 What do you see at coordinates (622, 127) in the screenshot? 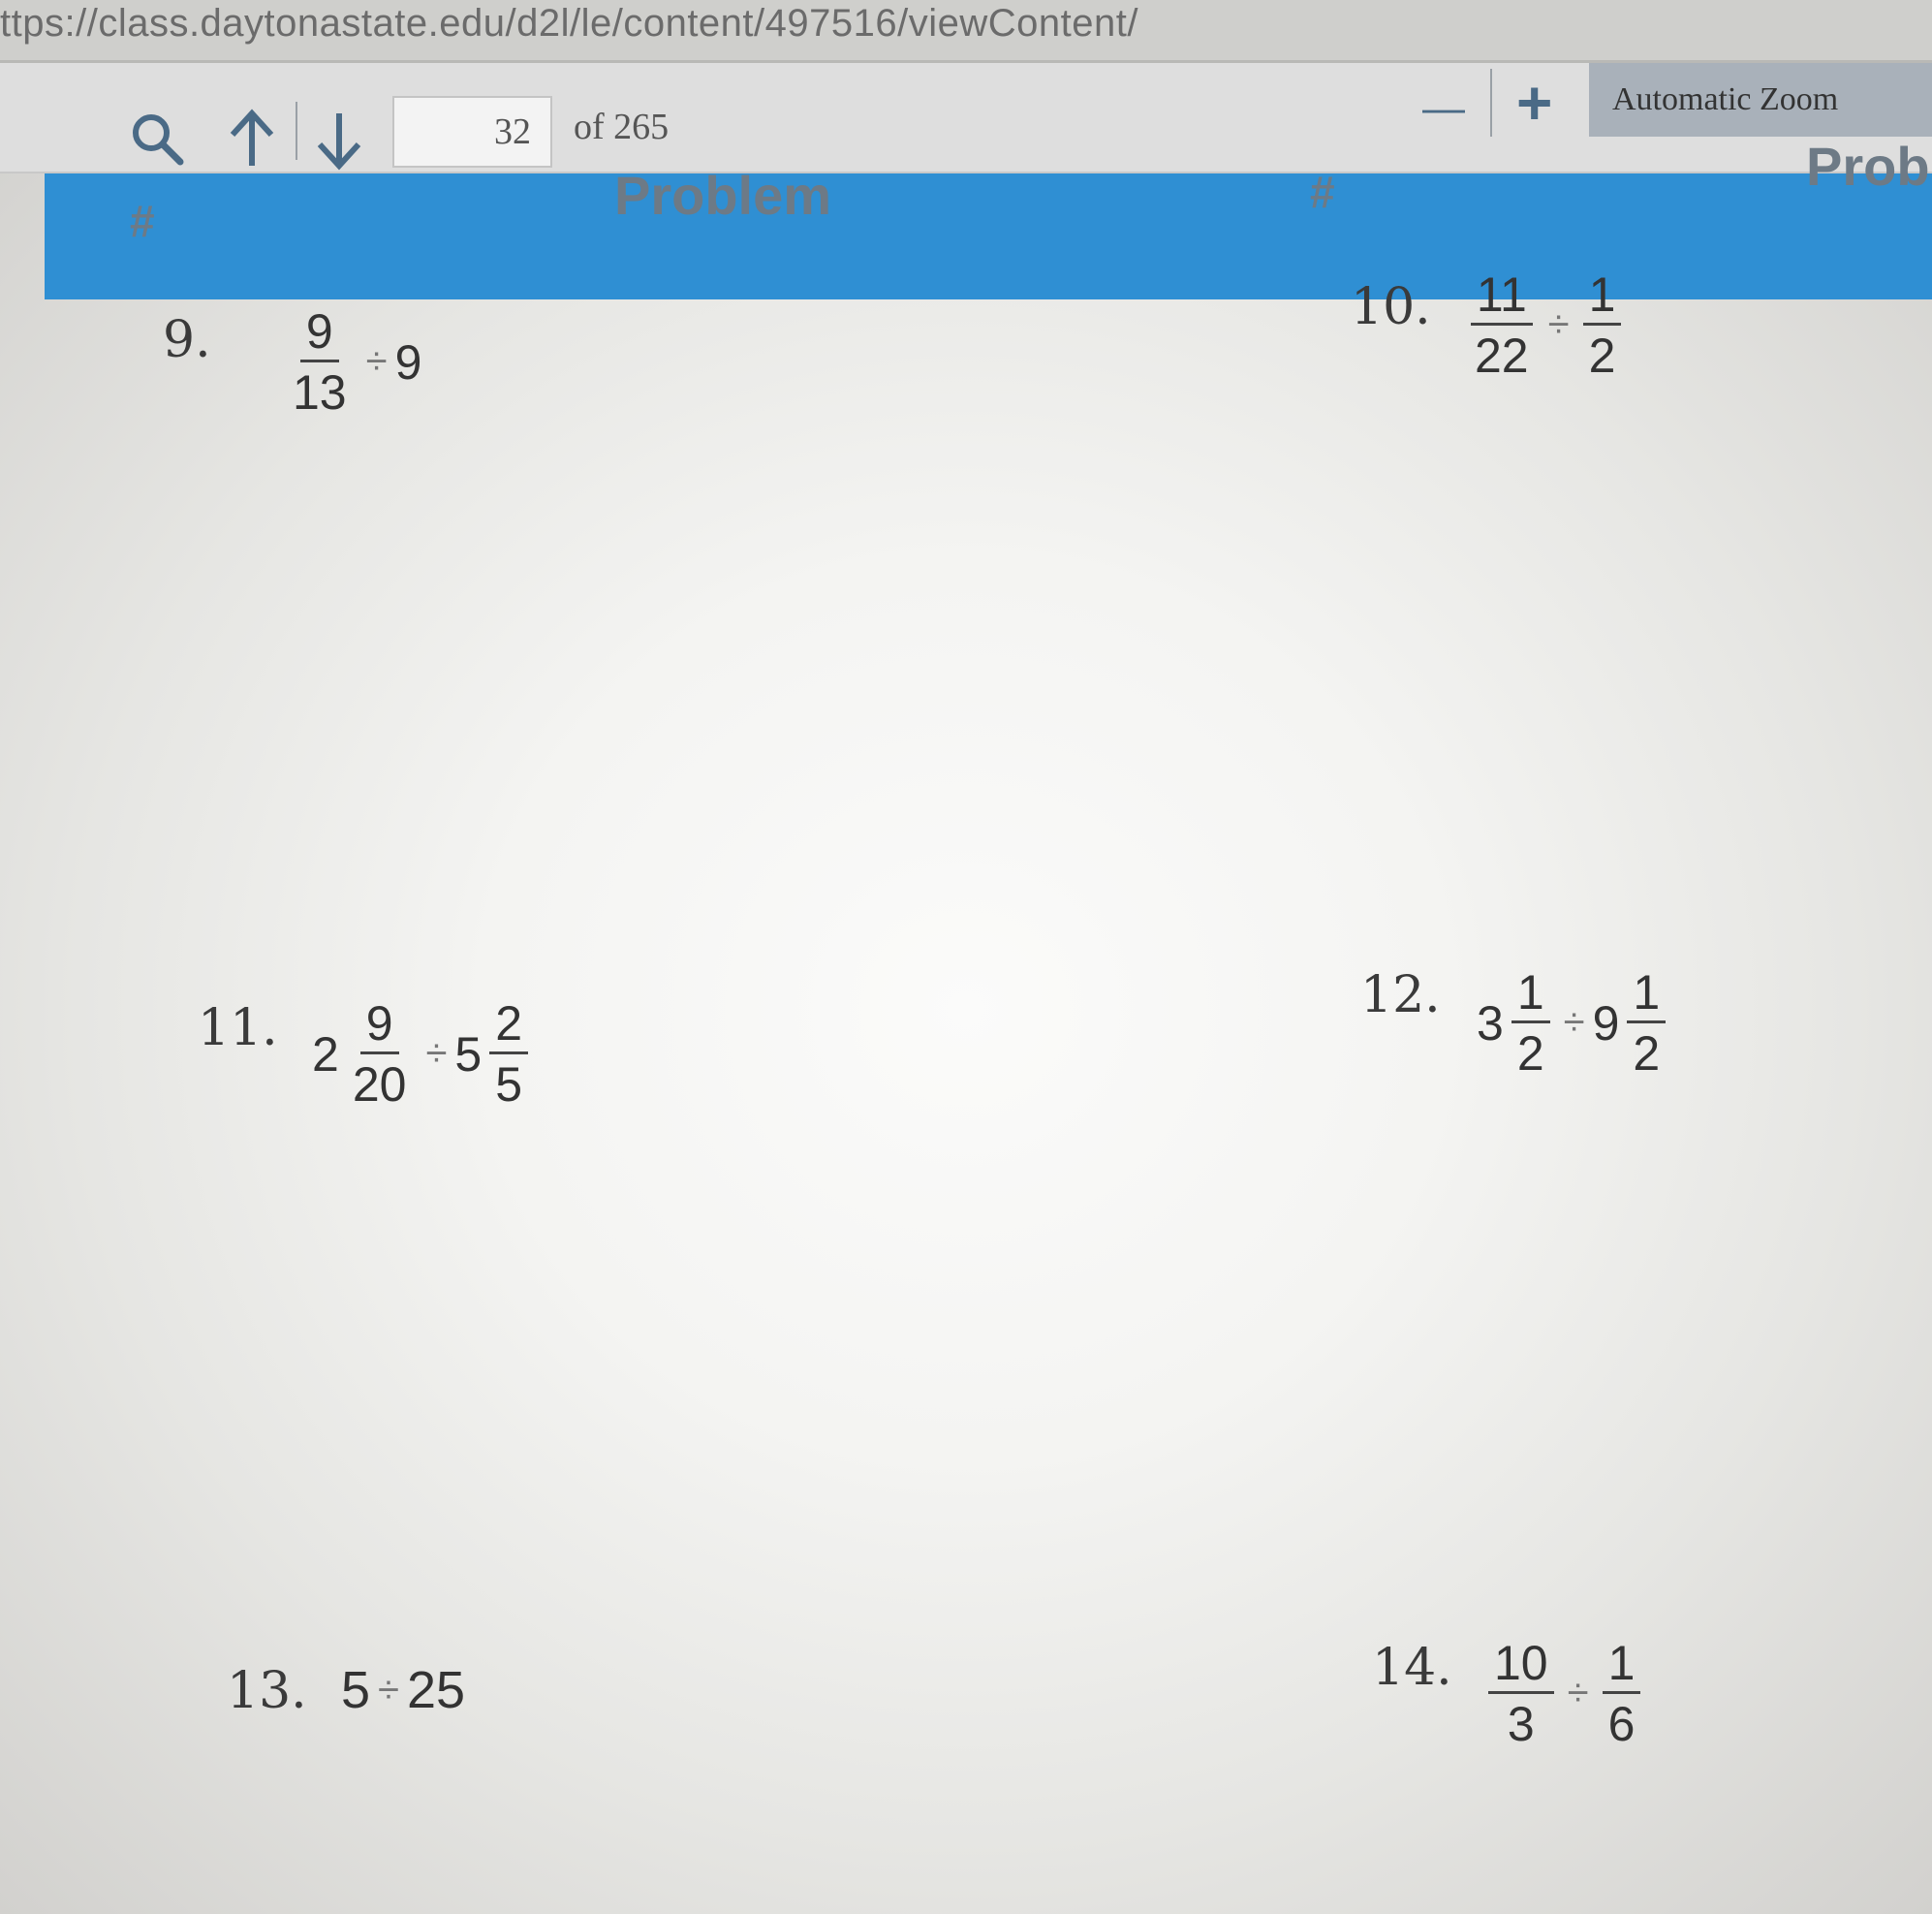
I see `page-total-label: of 265` at bounding box center [622, 127].